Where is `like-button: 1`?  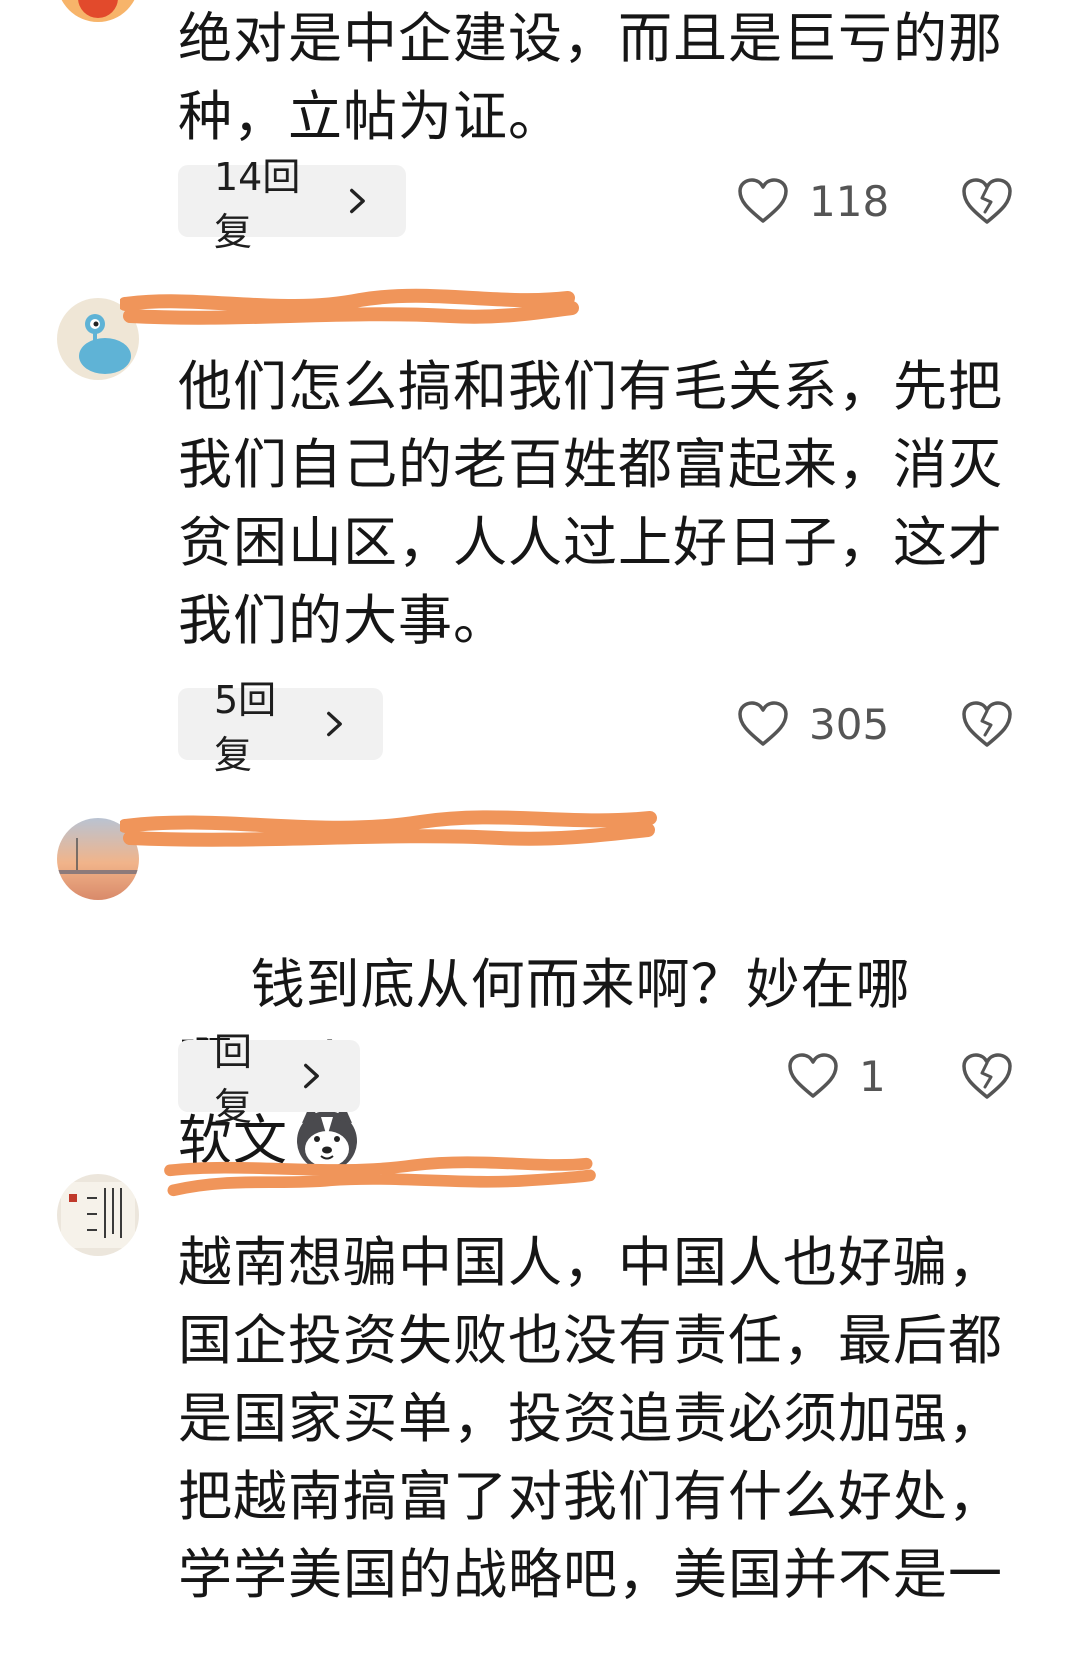 like-button: 1 is located at coordinates (836, 1076).